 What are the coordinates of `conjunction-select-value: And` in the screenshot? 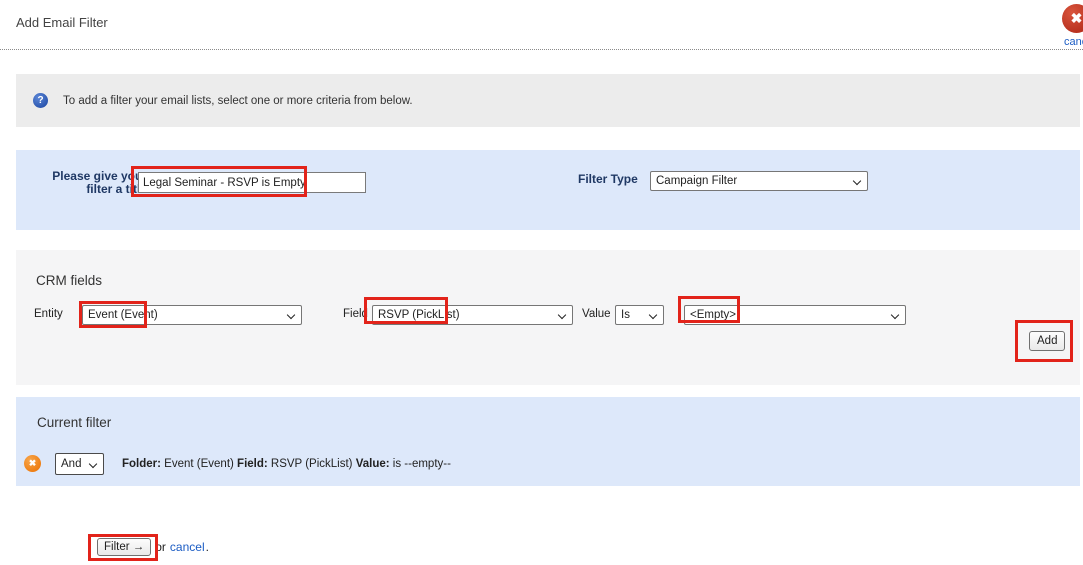 It's located at (71, 464).